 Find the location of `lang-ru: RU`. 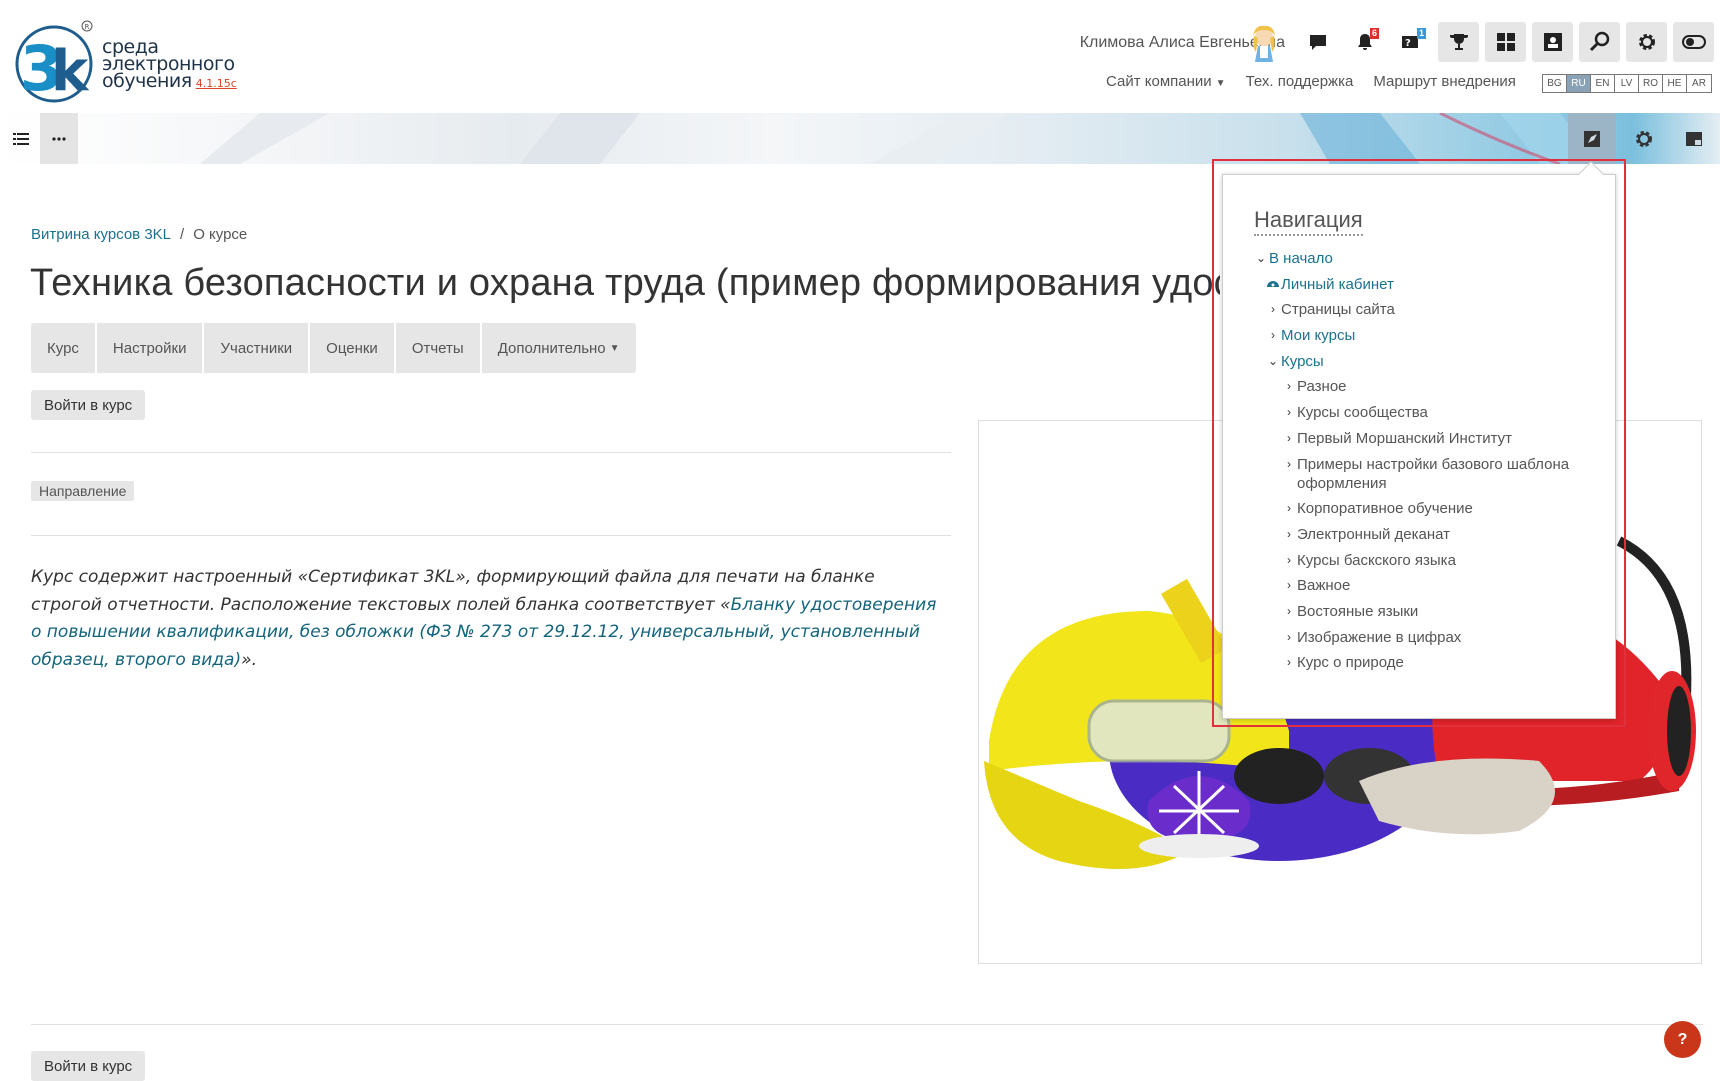

lang-ru: RU is located at coordinates (1579, 83).